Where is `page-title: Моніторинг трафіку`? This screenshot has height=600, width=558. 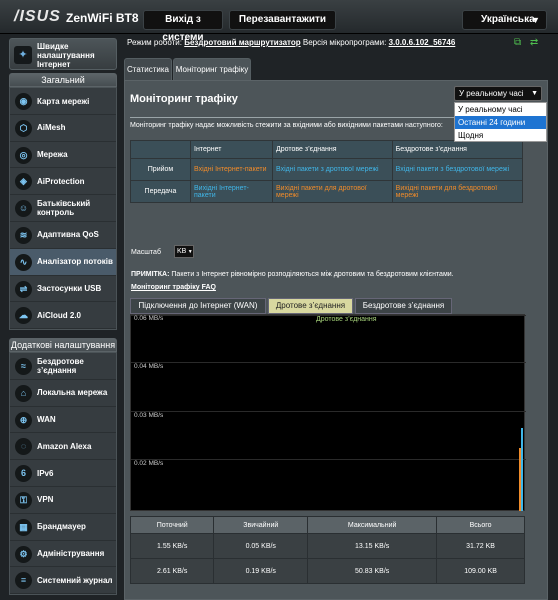
page-title: Моніторинг трафіку is located at coordinates (184, 99).